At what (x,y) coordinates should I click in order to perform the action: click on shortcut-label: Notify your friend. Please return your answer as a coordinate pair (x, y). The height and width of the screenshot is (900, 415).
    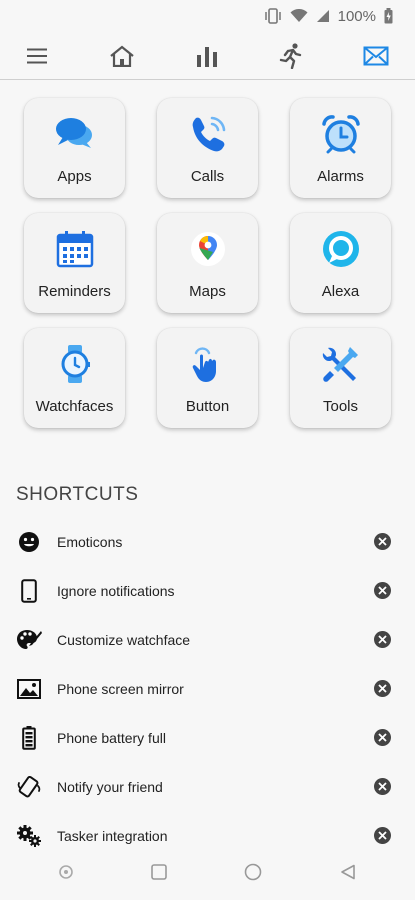
    Looking at the image, I should click on (110, 786).